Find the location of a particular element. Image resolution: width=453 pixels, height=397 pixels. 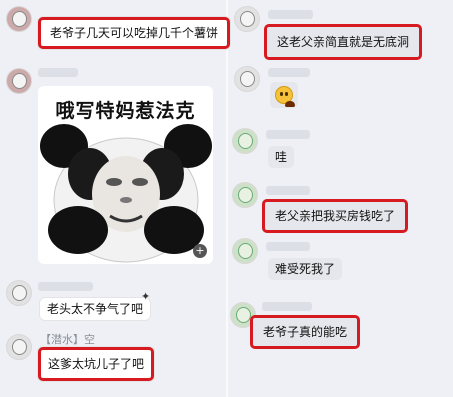

message-text: 哇 is located at coordinates (281, 157).